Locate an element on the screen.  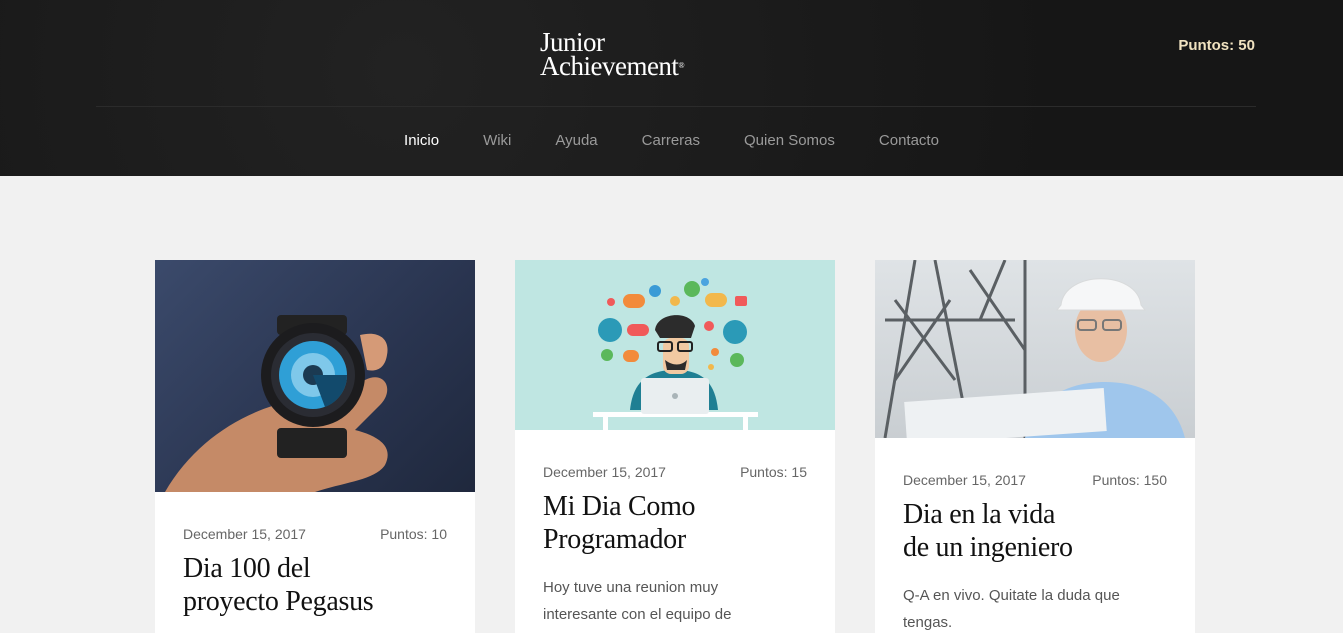
post-title: Dia en la vida de un ingeniero is located at coordinates (1035, 531).